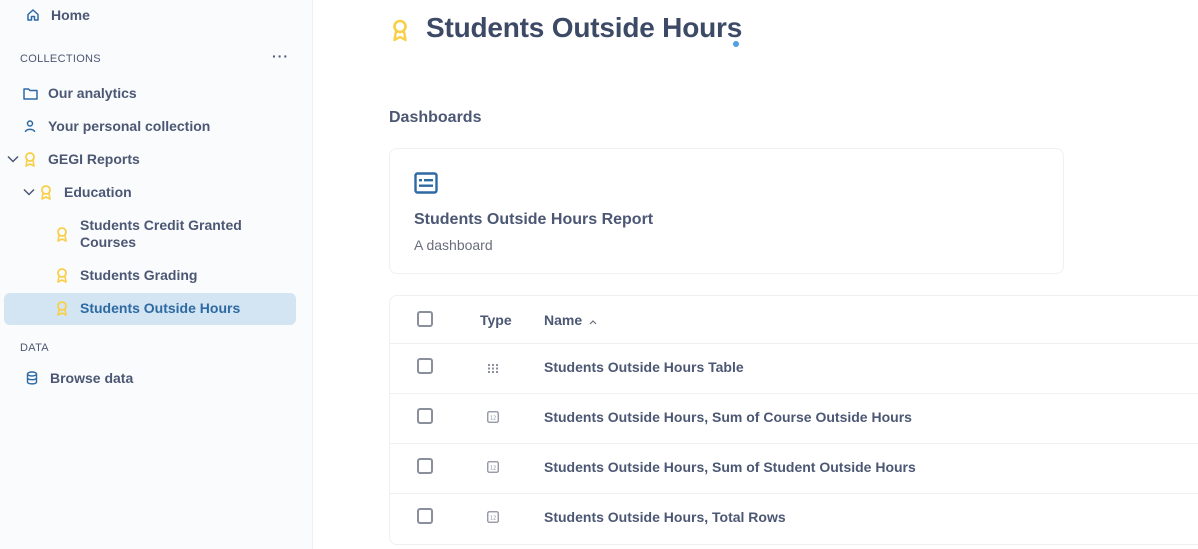 This screenshot has height=549, width=1198. I want to click on select-all-checkbox, so click(425, 319).